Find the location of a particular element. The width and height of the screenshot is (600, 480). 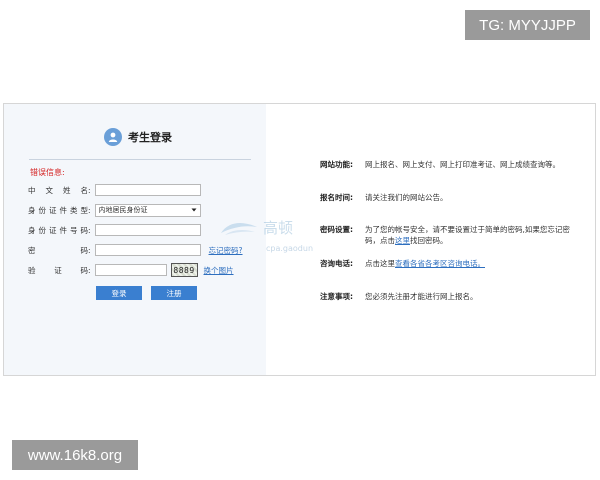

info-row-phone: 咨询电话: 点击这里查看各省各考区咨询电话。 is located at coordinates (451, 264).